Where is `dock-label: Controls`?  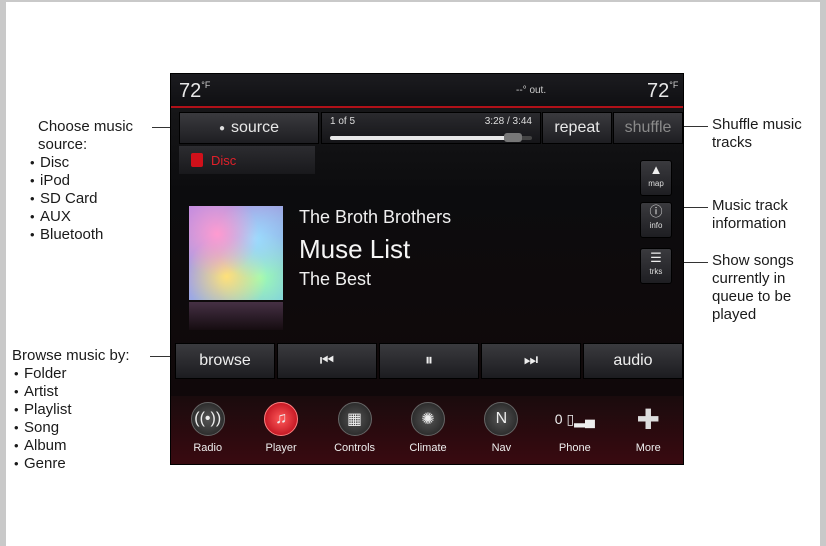
dock-label: Controls is located at coordinates (355, 448).